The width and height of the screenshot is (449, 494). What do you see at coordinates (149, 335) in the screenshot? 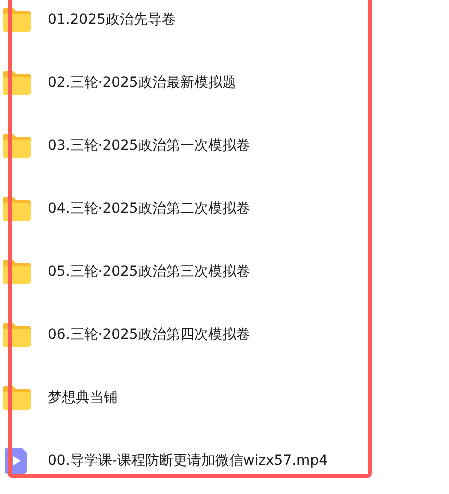
I see `file-name: 06.三轮·2025政治第四次模拟卷` at bounding box center [149, 335].